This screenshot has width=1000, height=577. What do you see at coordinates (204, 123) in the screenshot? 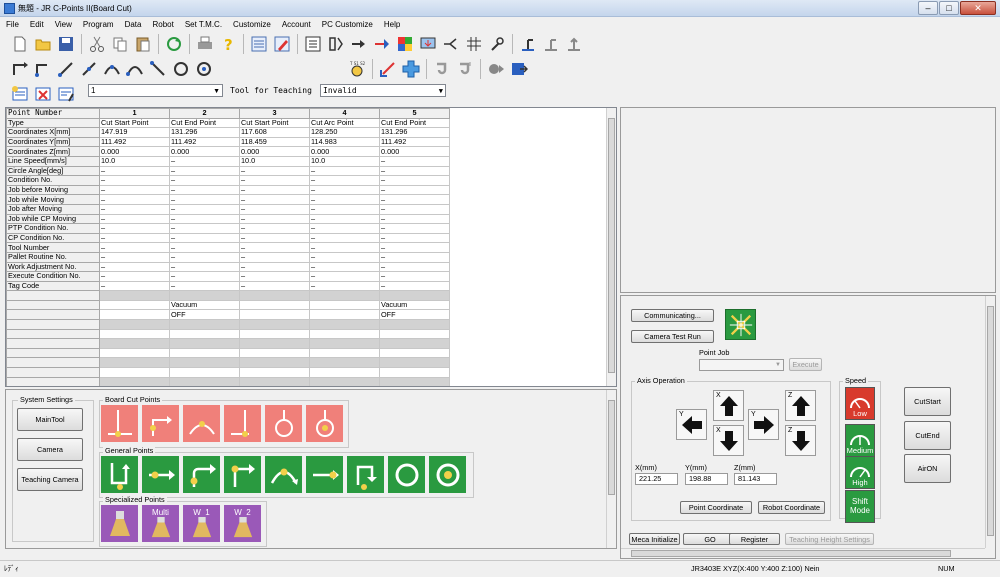
I see `table-cell: Cut End Point` at bounding box center [204, 123].